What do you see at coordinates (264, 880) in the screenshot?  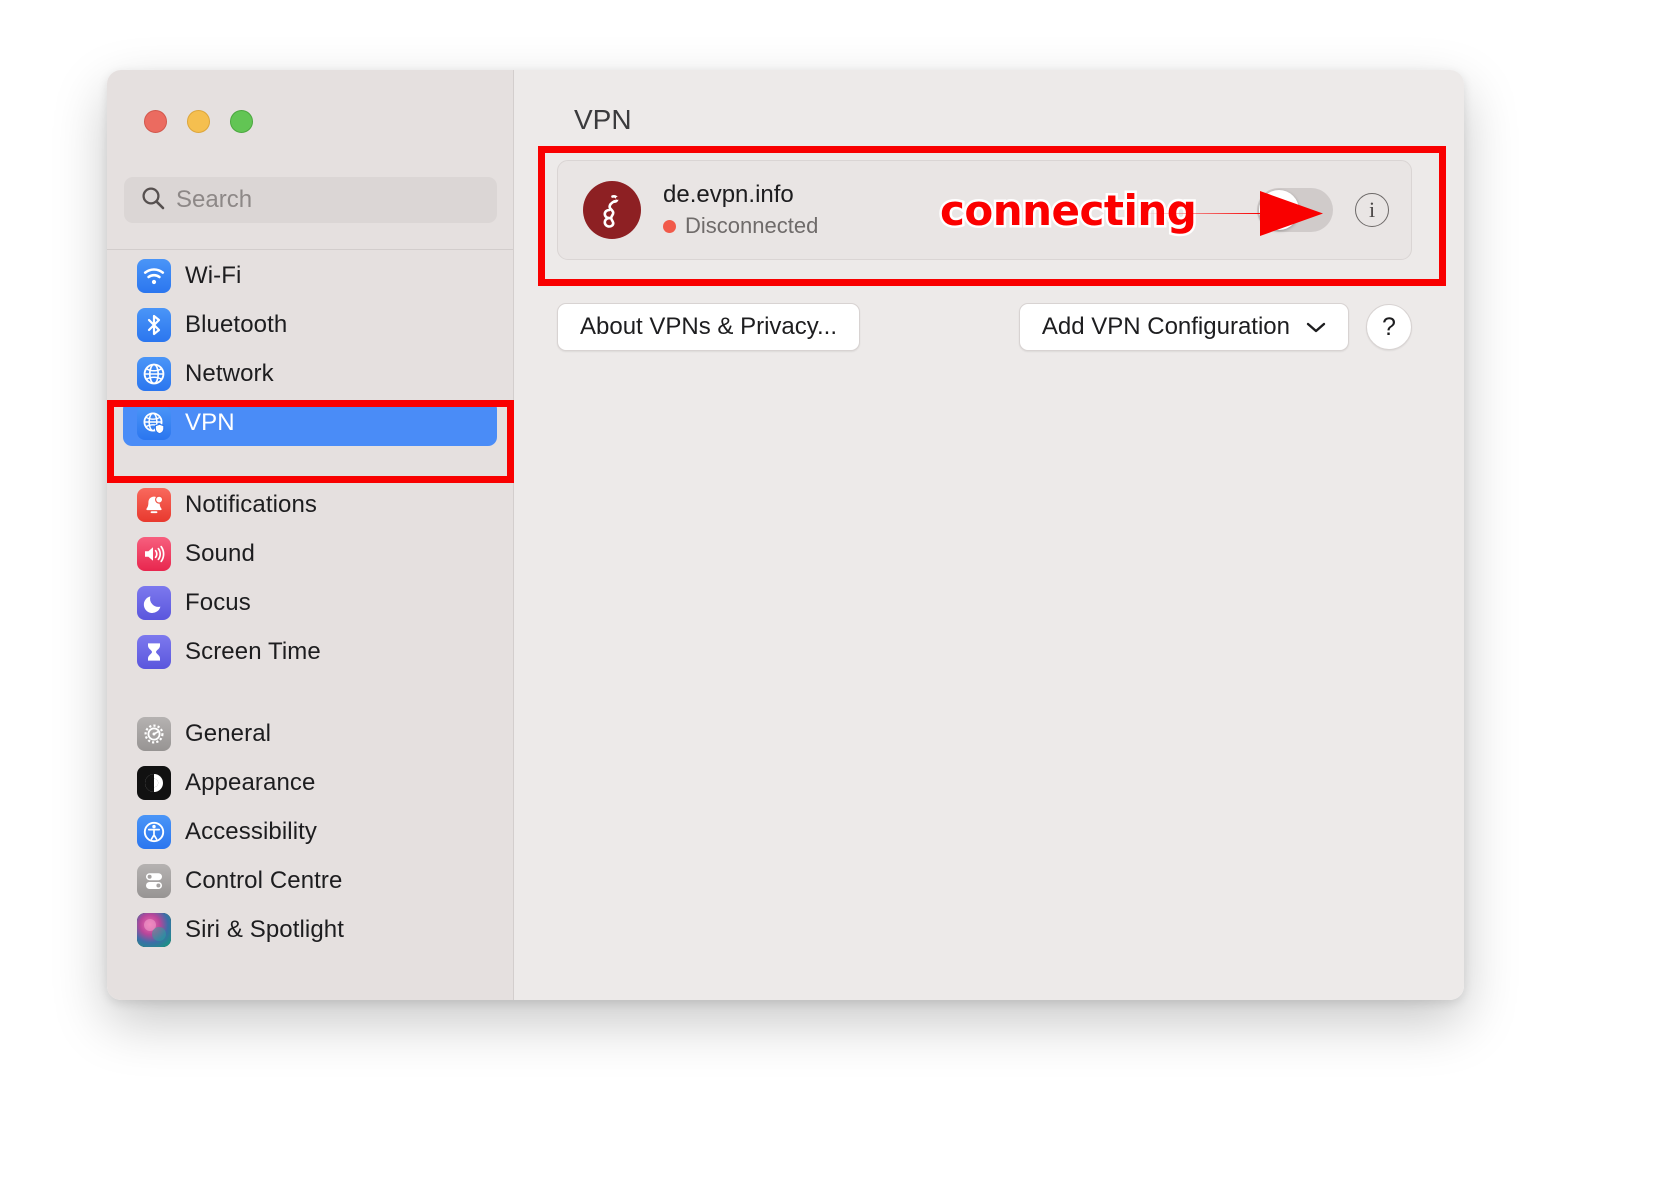 I see `sidebar-item-label: Control Centre` at bounding box center [264, 880].